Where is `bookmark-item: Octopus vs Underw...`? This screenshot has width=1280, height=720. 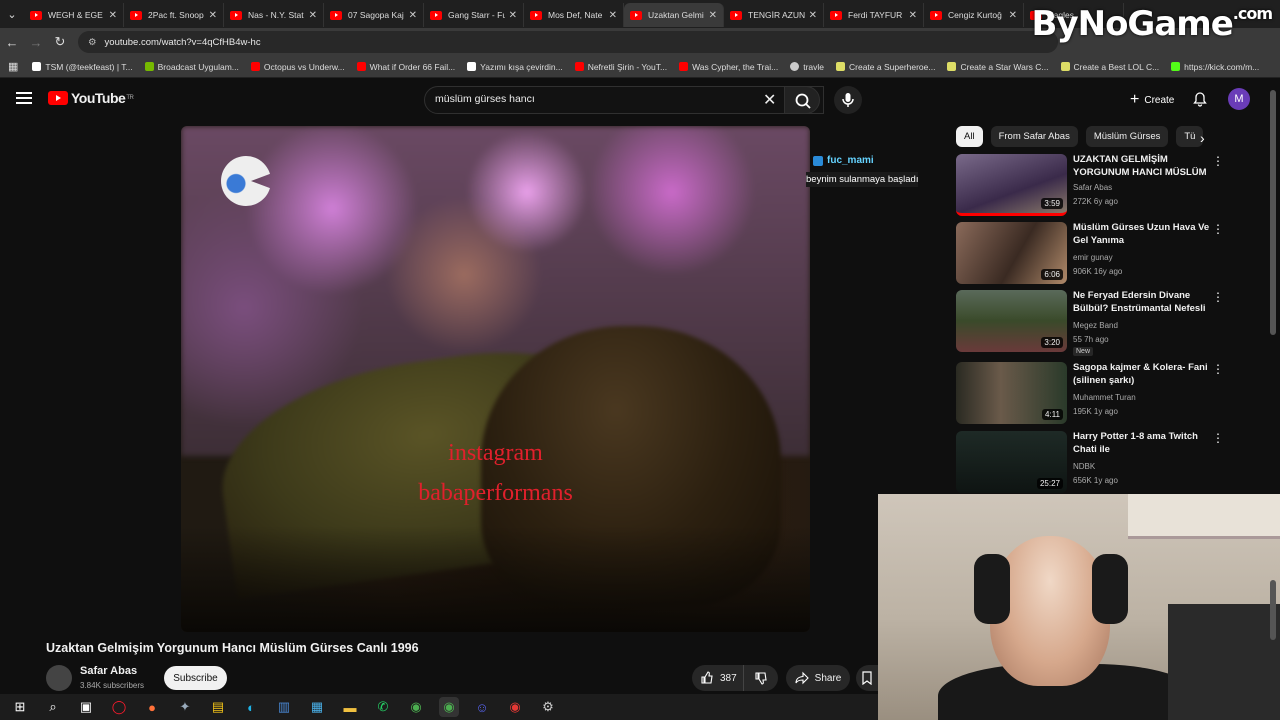
bookmark-item: Octopus vs Underw... is located at coordinates (297, 67).